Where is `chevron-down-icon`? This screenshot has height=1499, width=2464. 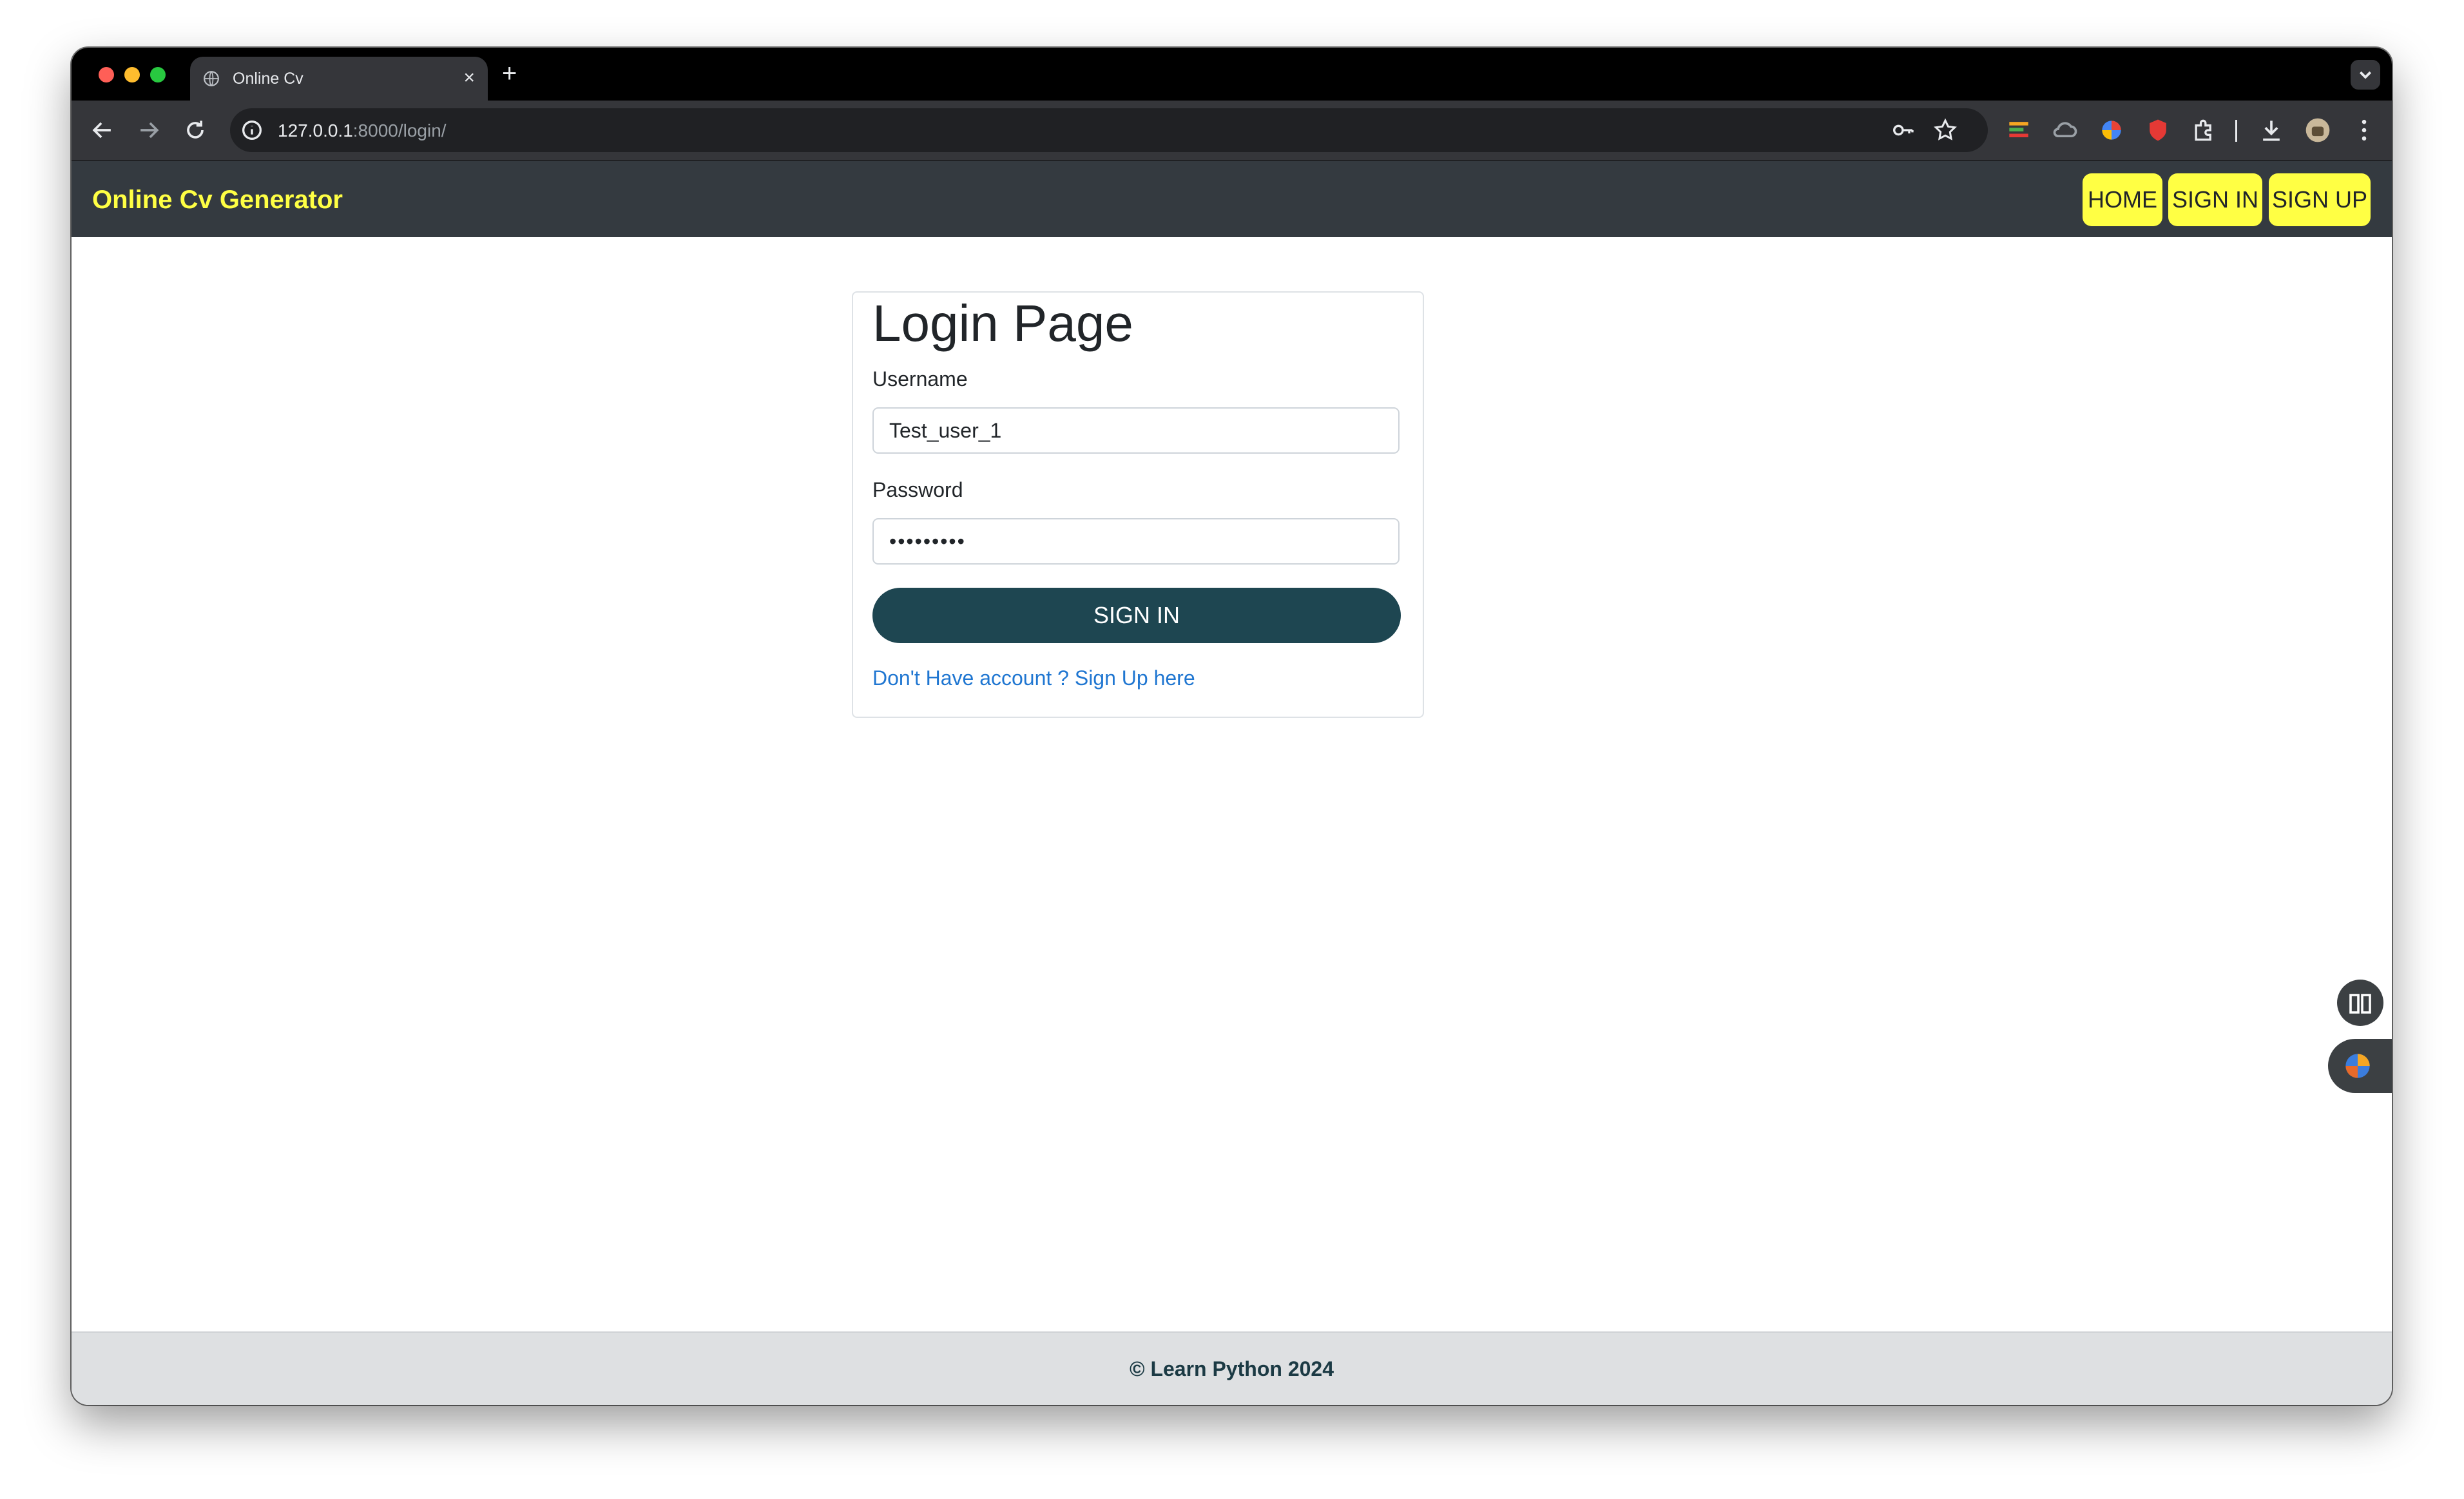 chevron-down-icon is located at coordinates (2365, 75).